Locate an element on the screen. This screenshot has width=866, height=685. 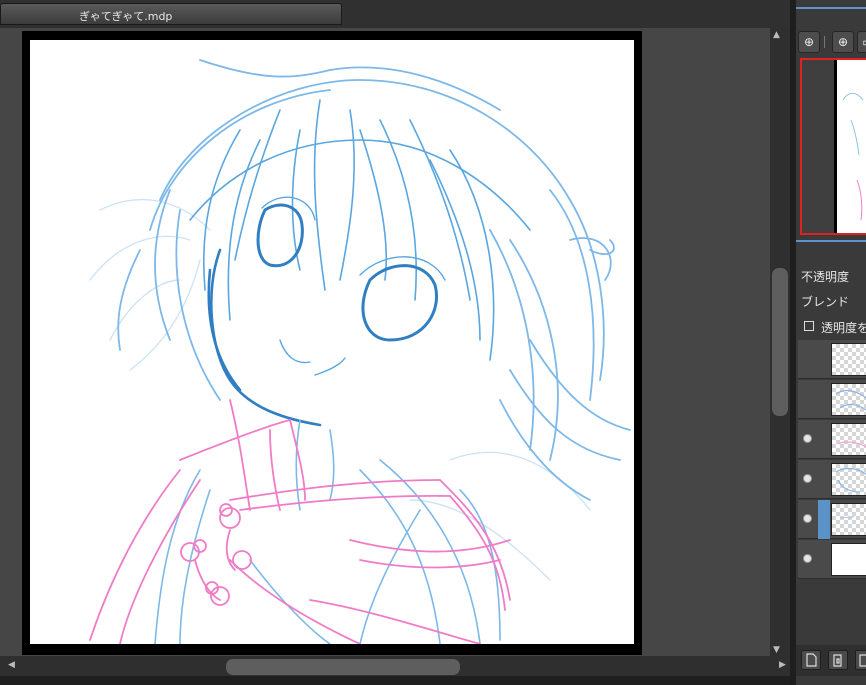
delete-layer-button is located at coordinates (860, 660).